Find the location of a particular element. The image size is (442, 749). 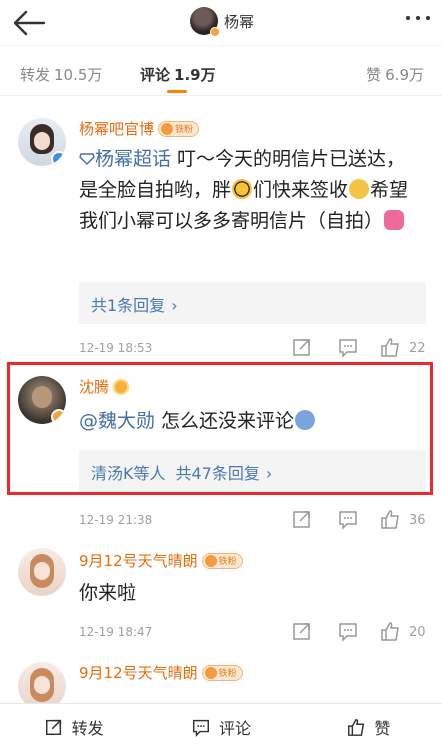

bottom-action-bar: 转发 评论 赞 is located at coordinates (221, 726).